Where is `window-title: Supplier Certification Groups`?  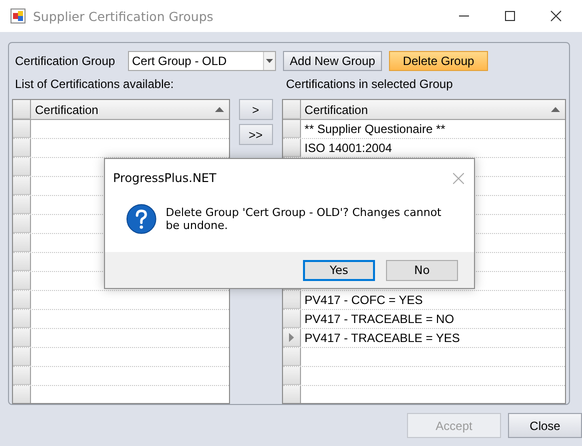 window-title: Supplier Certification Groups is located at coordinates (123, 16).